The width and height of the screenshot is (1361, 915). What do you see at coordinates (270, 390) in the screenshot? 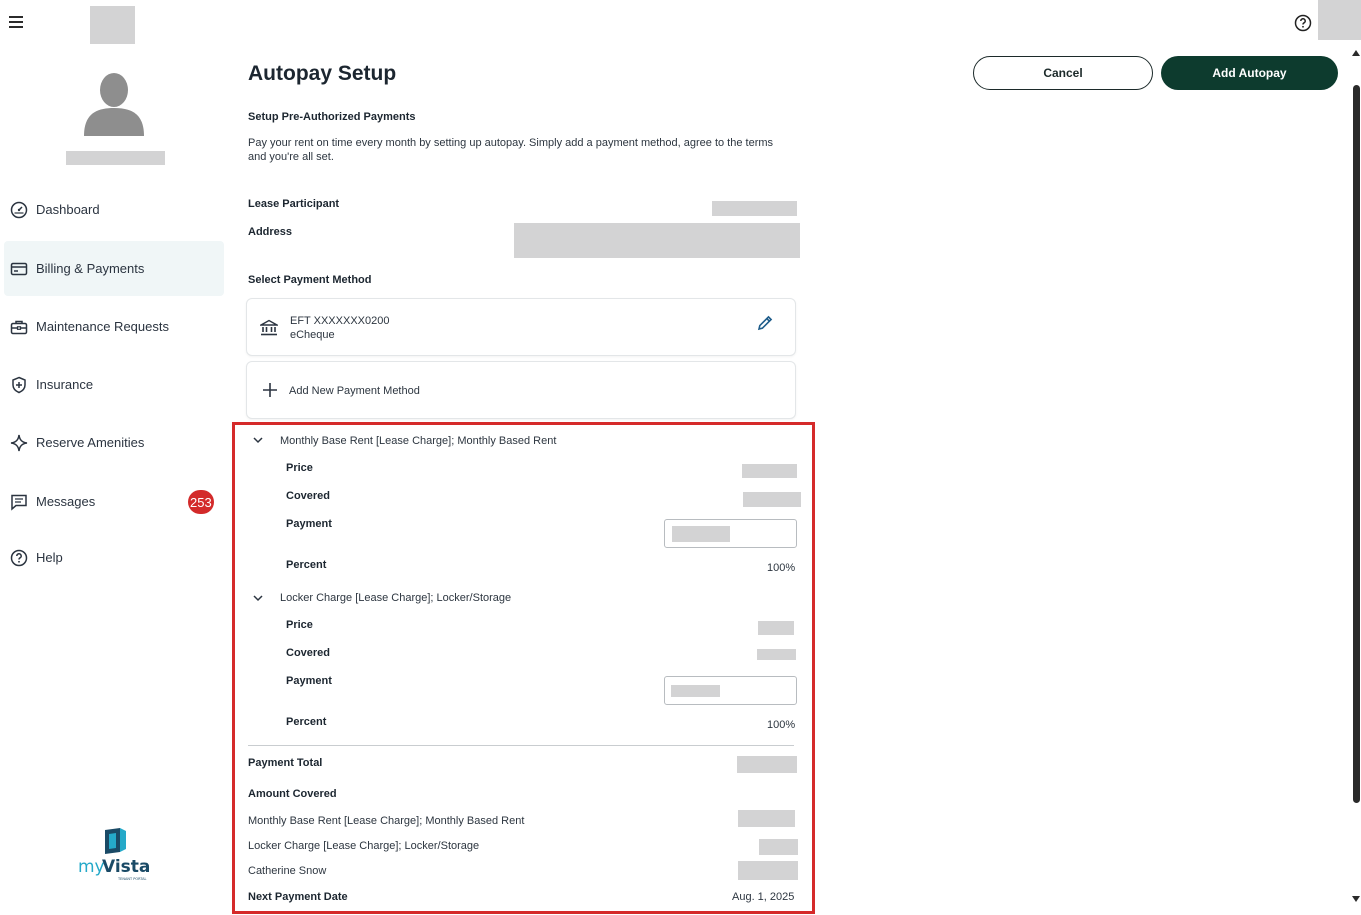
I see `plus-icon` at bounding box center [270, 390].